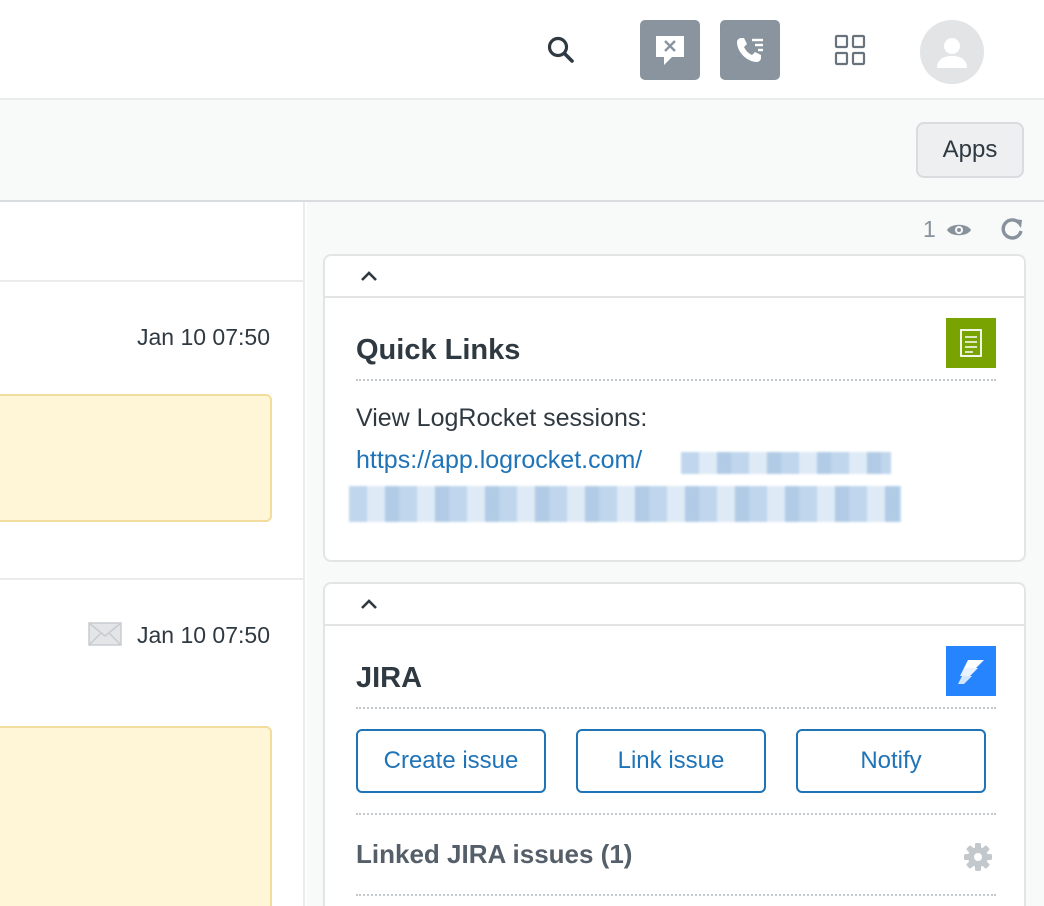  I want to click on voice-button, so click(750, 50).